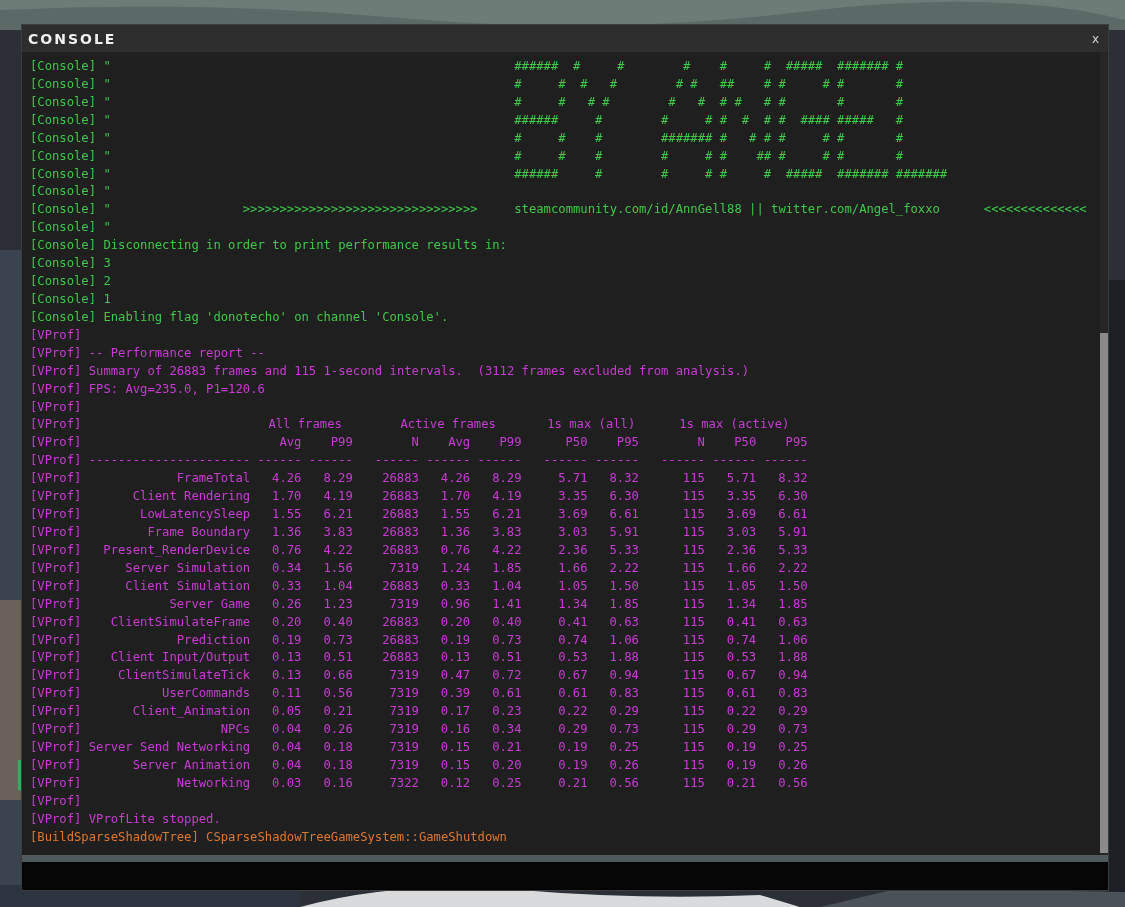  What do you see at coordinates (213, 640) in the screenshot?
I see `table-row-name: Prediction` at bounding box center [213, 640].